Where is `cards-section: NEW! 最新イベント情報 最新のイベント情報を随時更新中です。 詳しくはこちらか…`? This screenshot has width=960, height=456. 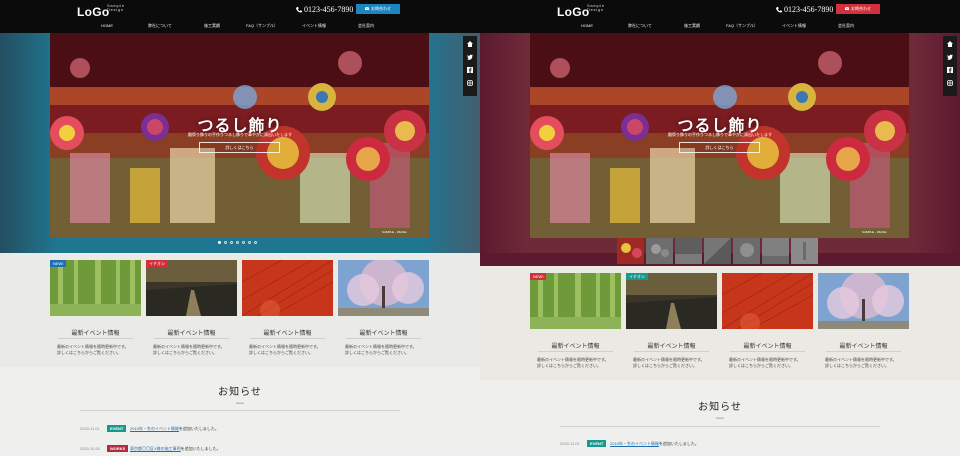 cards-section: NEW! 最新イベント情報 最新のイベント情報を随時更新中です。 詳しくはこちらか… is located at coordinates (240, 310).